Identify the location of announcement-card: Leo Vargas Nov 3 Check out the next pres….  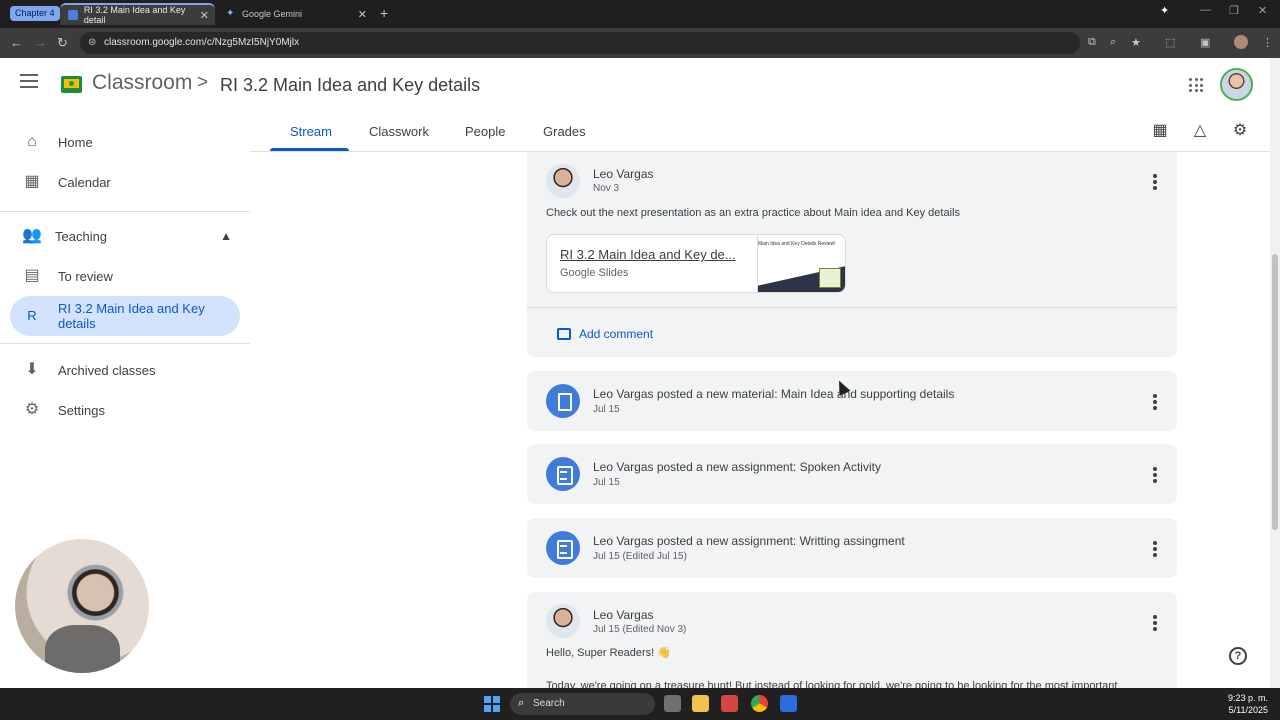
(852, 254).